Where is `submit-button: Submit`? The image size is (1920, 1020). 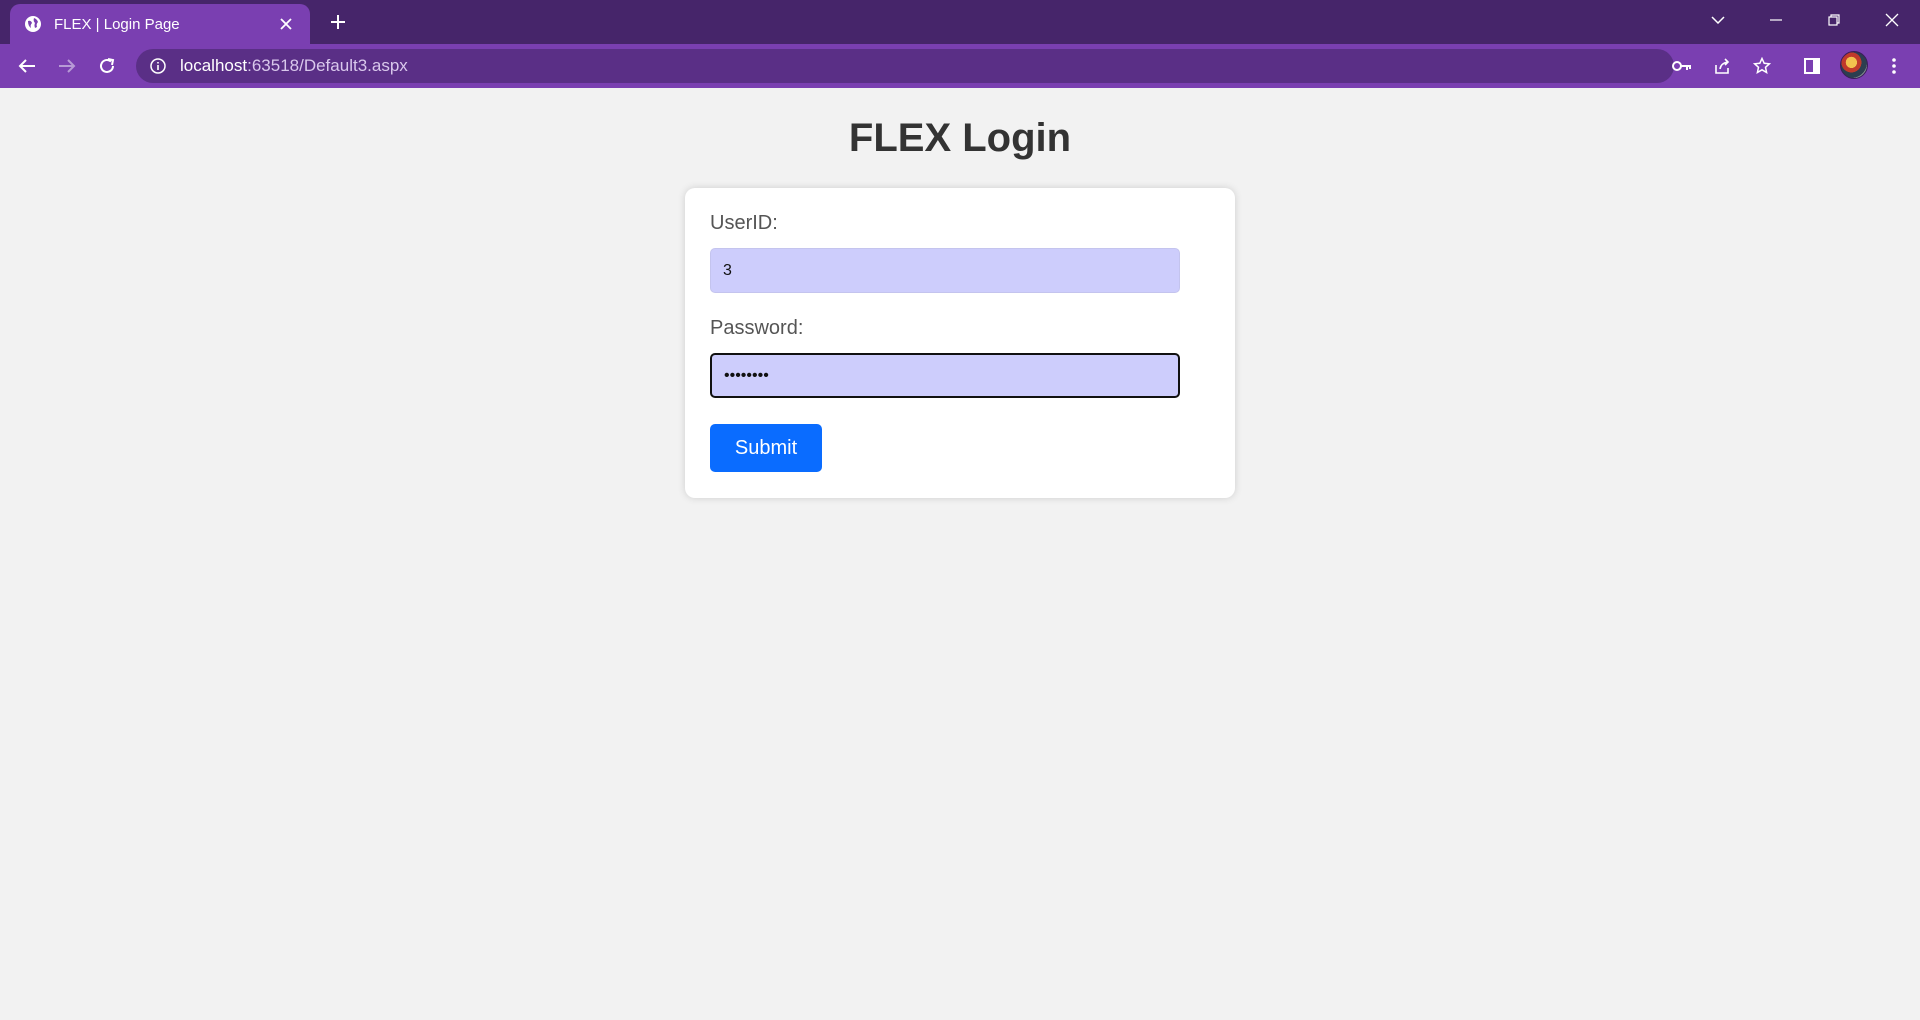 submit-button: Submit is located at coordinates (766, 448).